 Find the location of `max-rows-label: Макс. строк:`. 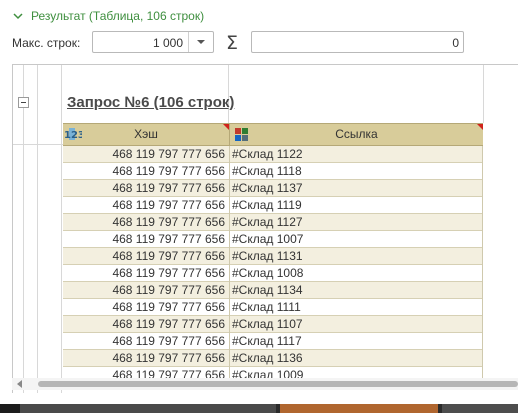

max-rows-label: Макс. строк: is located at coordinates (46, 43).